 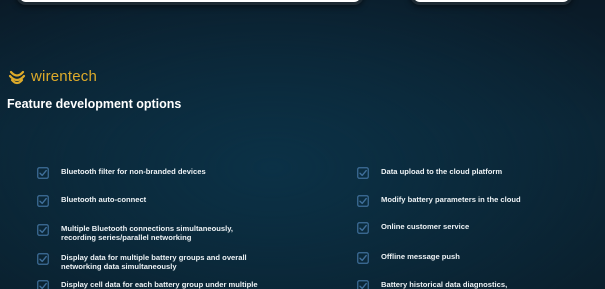 I want to click on device-frame-left, so click(x=190, y=2).